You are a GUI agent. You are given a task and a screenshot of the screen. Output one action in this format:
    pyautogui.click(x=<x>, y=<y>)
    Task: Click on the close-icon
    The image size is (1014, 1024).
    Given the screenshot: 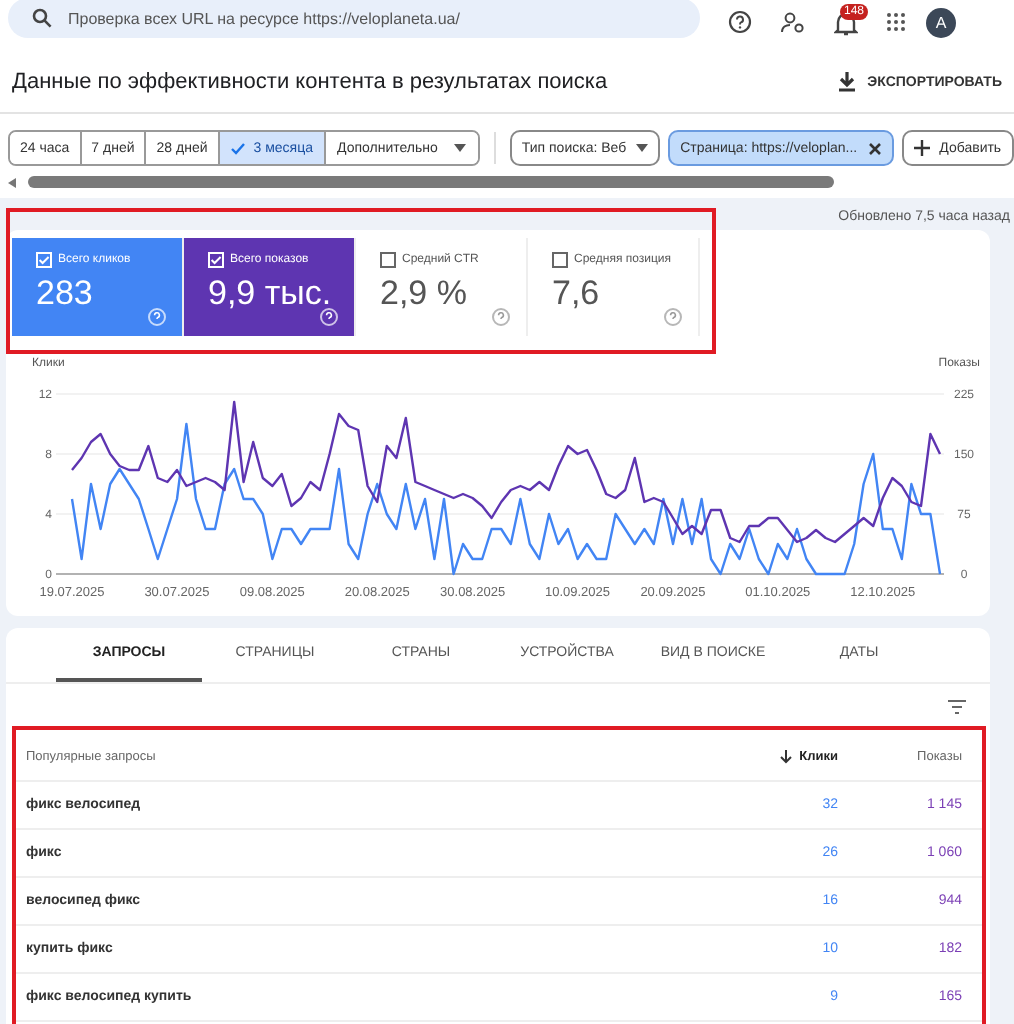 What is the action you would take?
    pyautogui.click(x=874, y=148)
    